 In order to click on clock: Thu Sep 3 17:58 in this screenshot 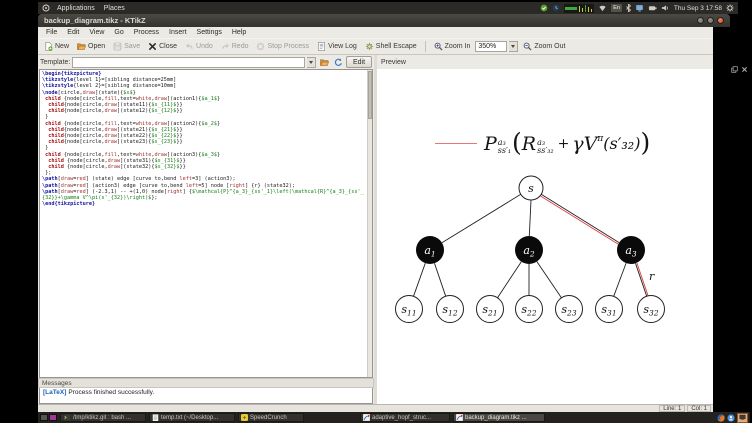, I will do `click(698, 8)`.